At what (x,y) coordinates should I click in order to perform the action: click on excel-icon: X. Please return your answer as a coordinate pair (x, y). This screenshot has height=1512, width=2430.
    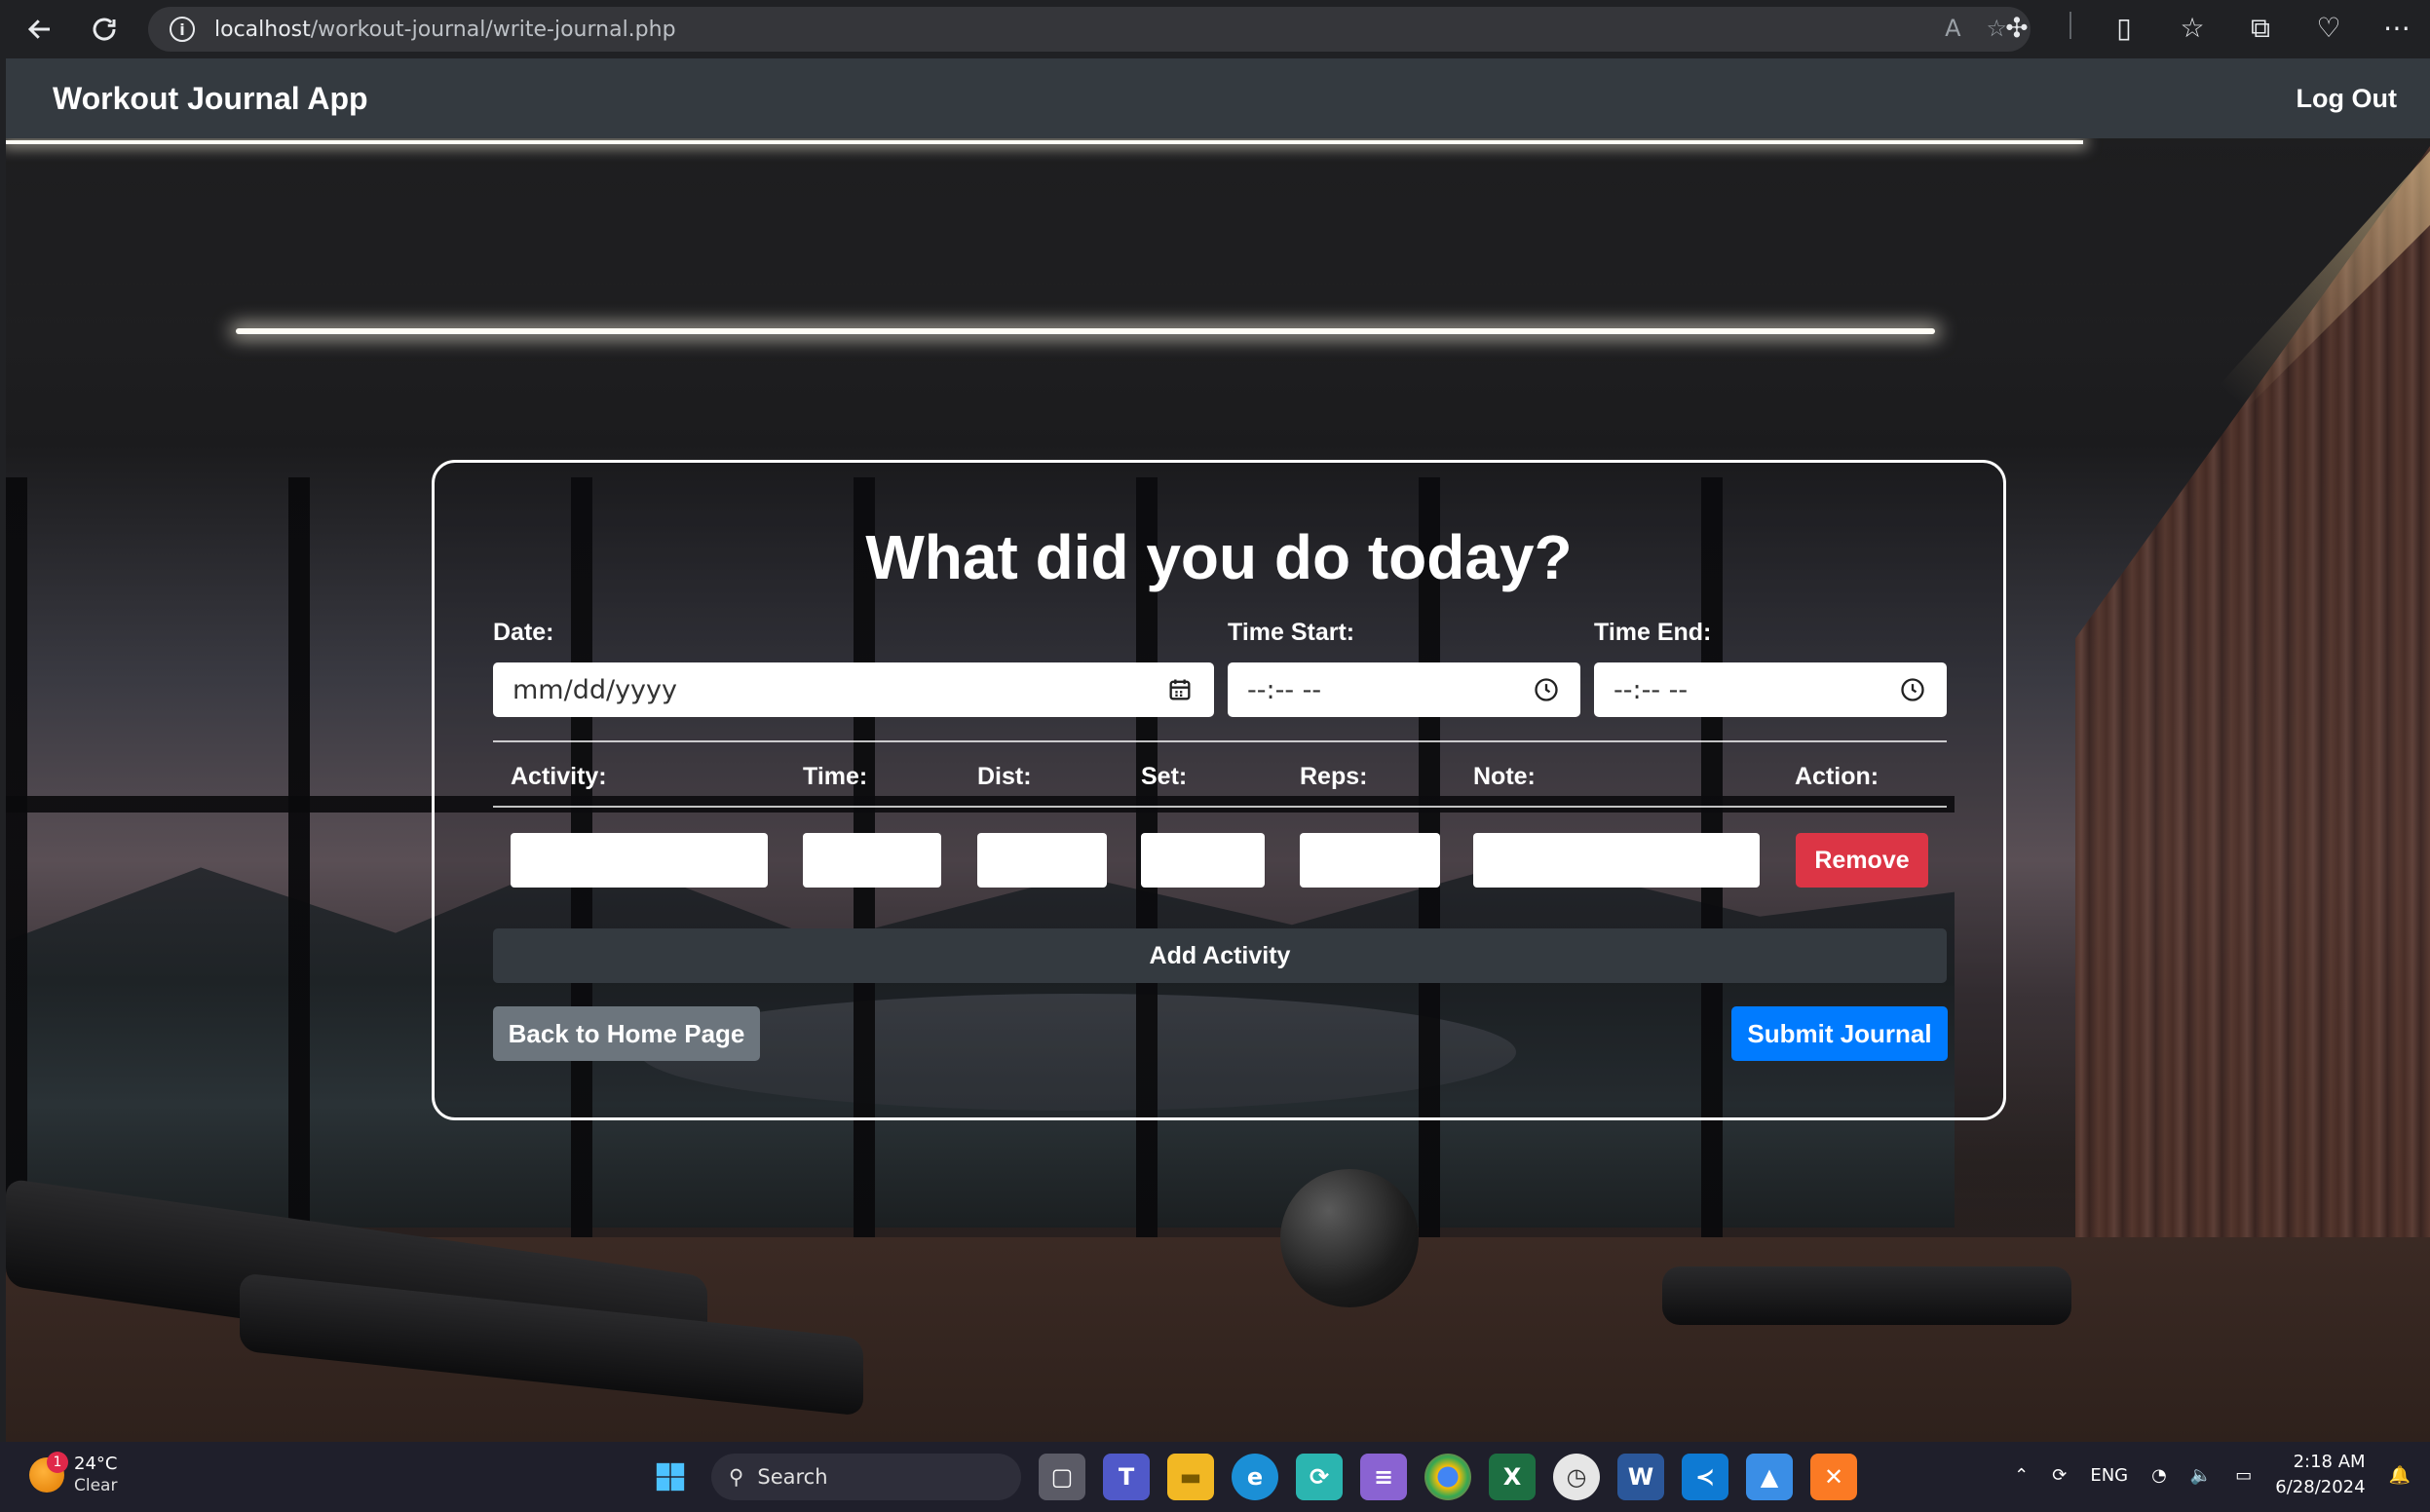
    Looking at the image, I should click on (1512, 1477).